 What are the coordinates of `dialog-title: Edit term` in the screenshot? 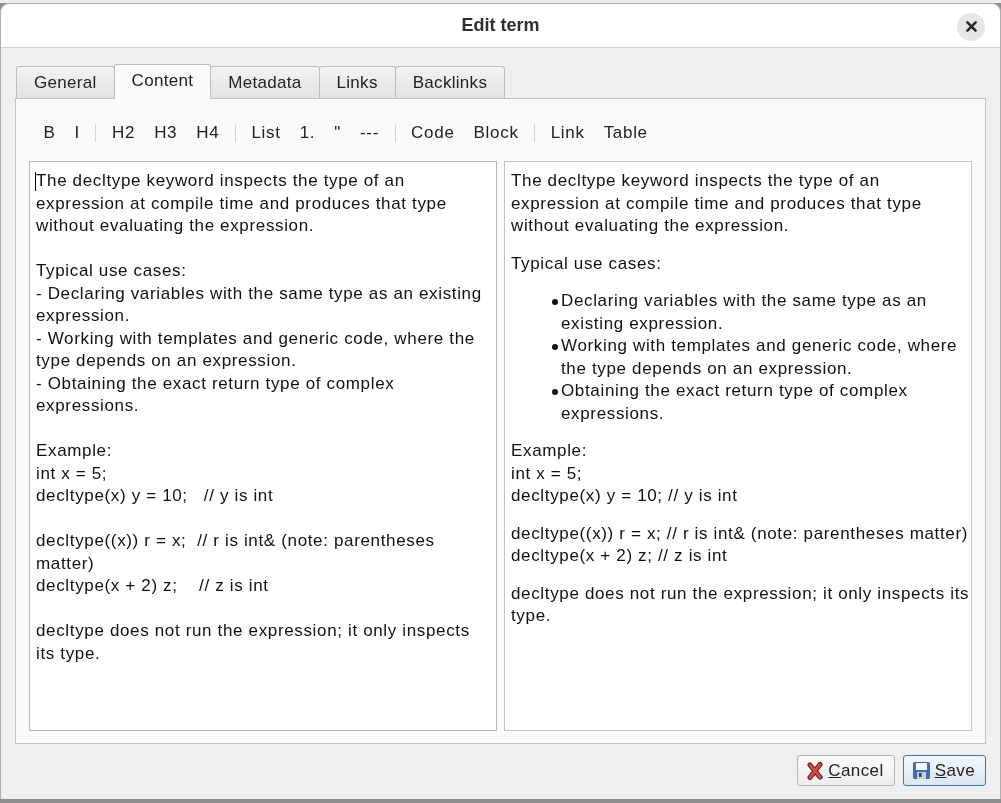 It's located at (500, 25).